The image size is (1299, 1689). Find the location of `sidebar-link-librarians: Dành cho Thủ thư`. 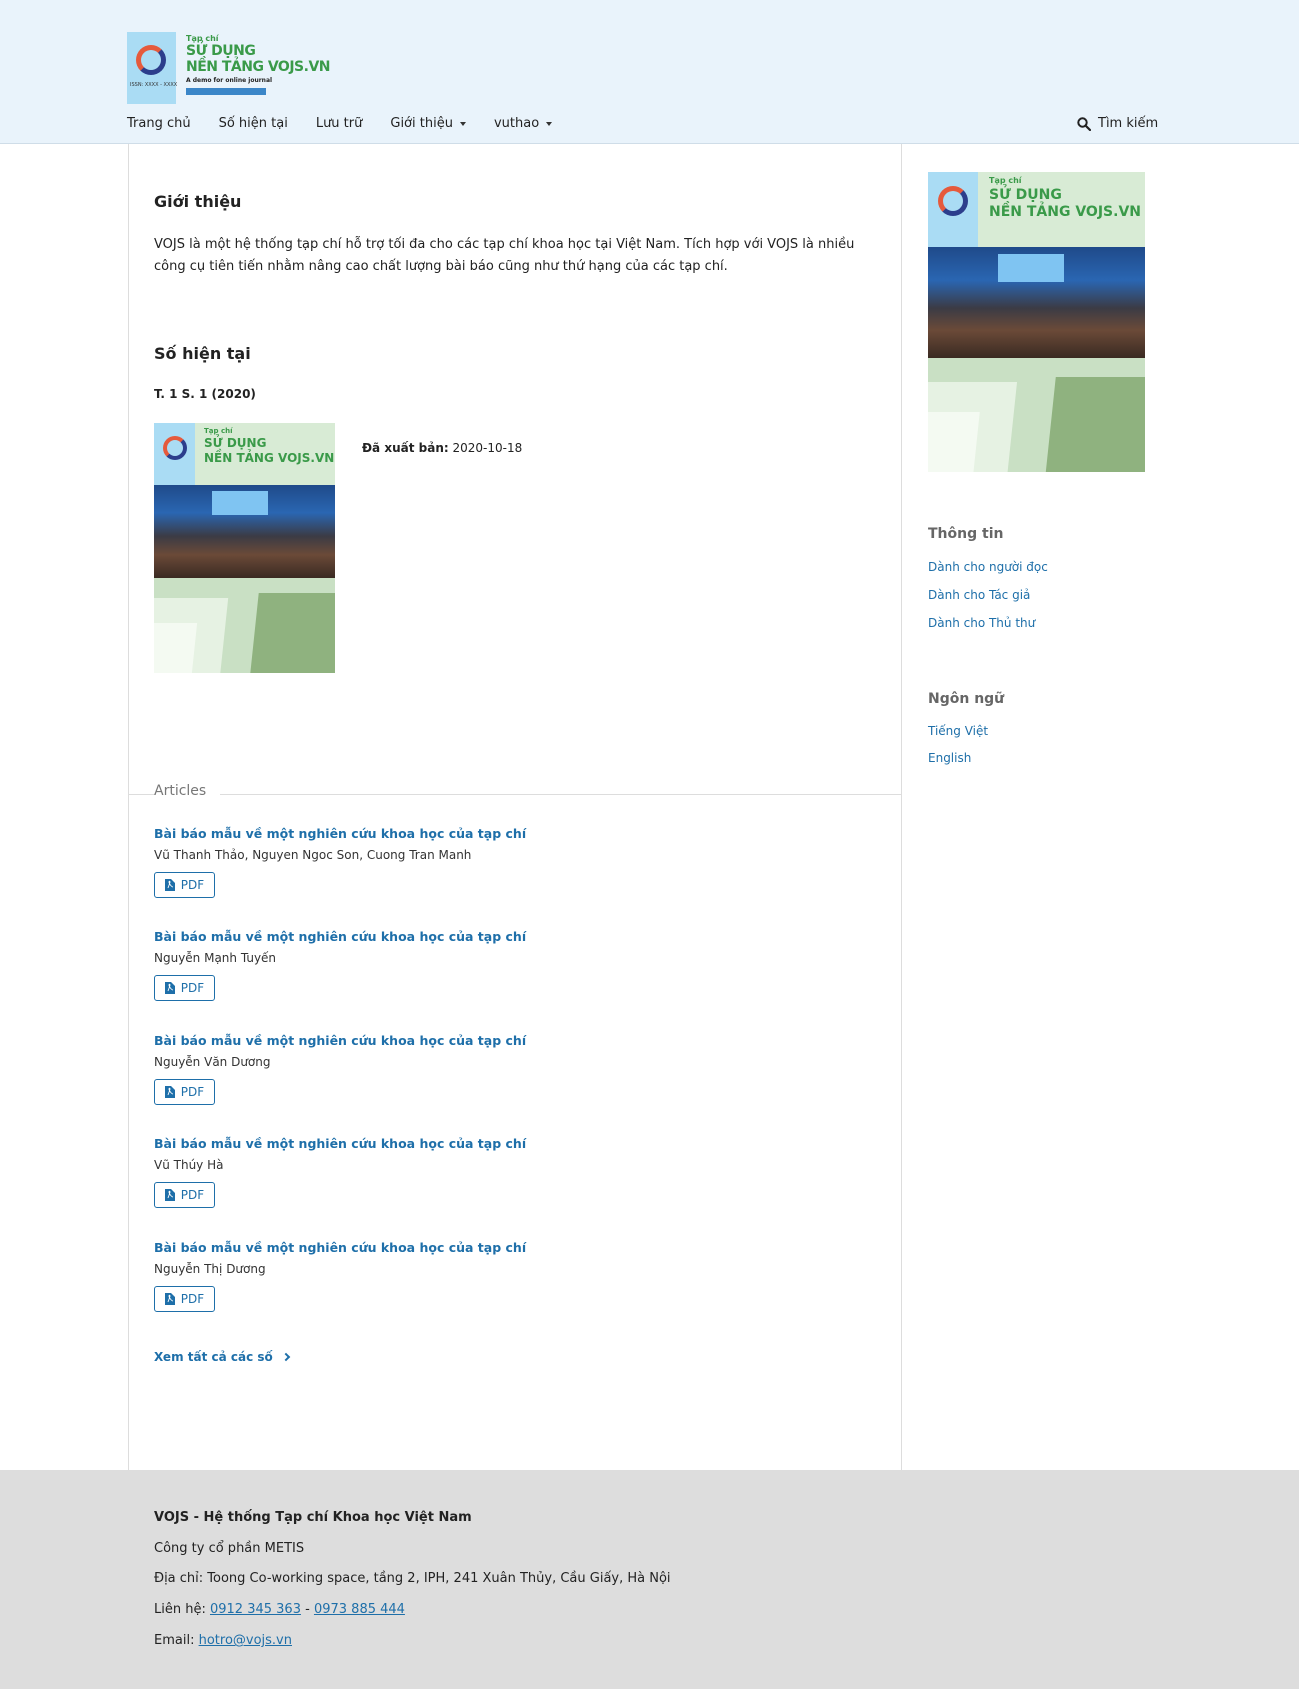

sidebar-link-librarians: Dành cho Thủ thư is located at coordinates (981, 623).